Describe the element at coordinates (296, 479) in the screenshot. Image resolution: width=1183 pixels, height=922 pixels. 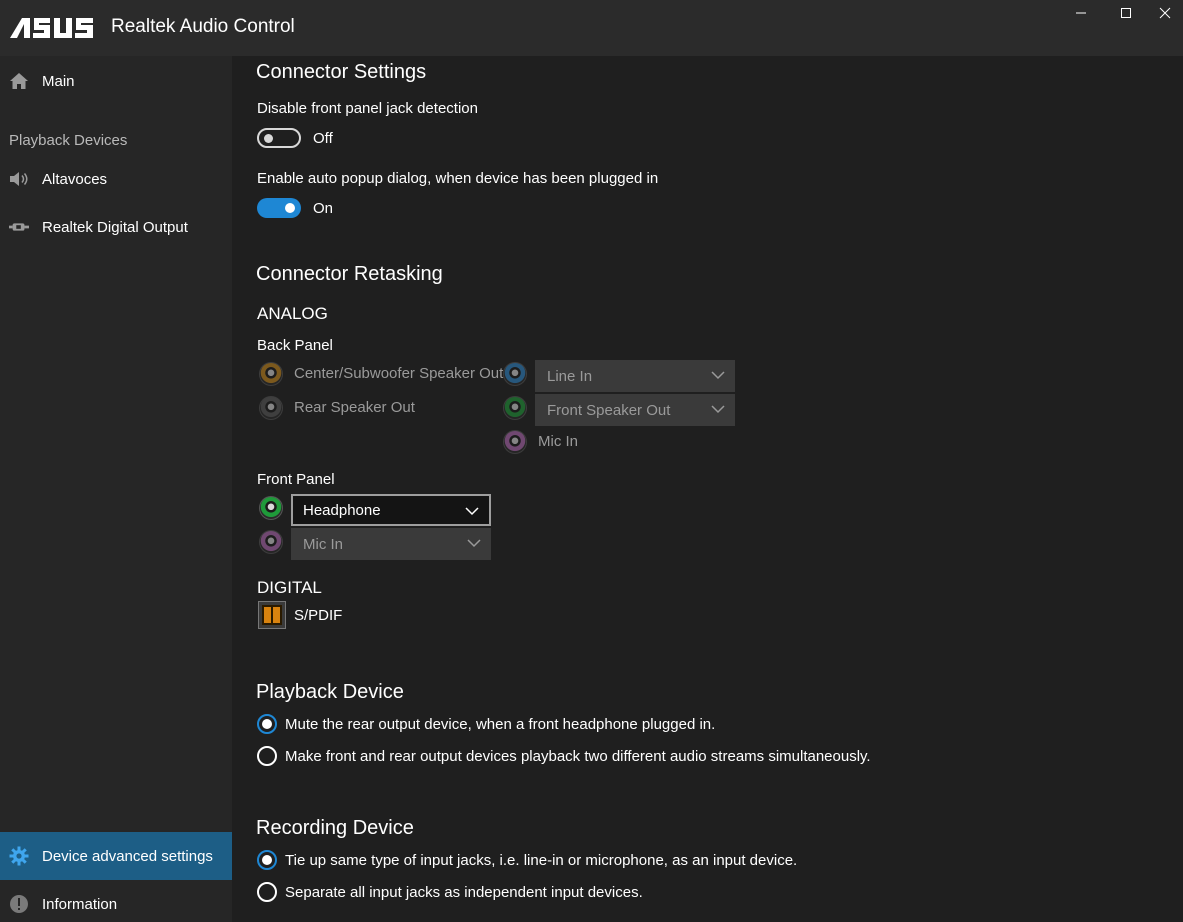
I see `front-panel-heading: Front Panel` at that location.